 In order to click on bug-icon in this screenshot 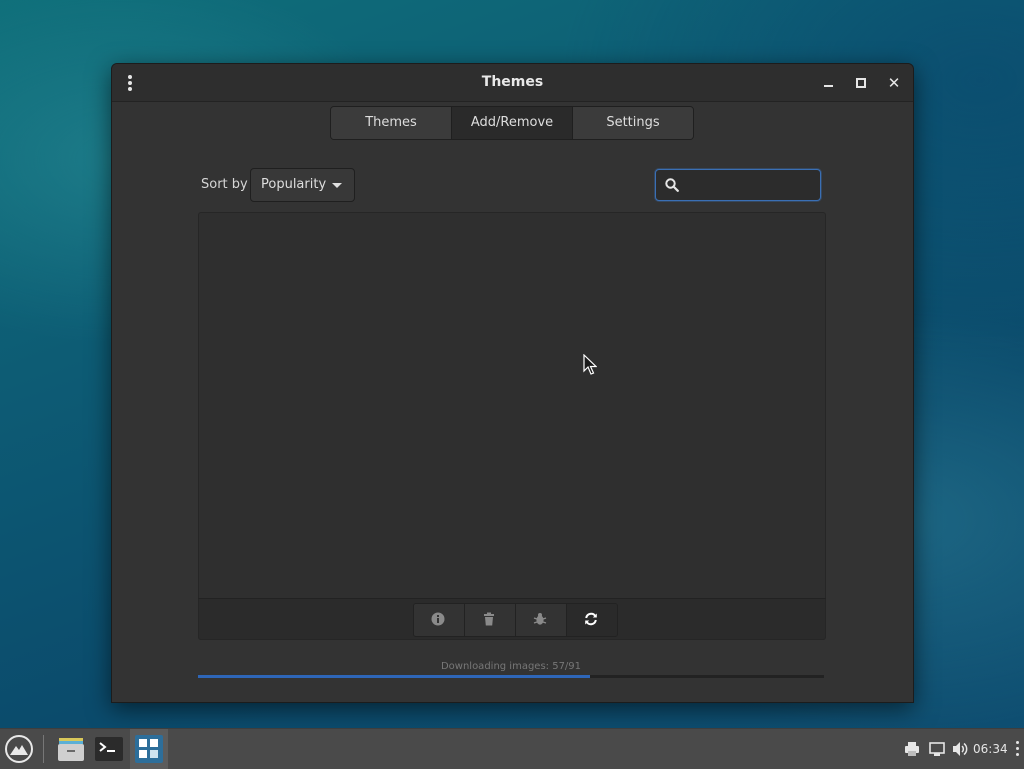, I will do `click(540, 619)`.